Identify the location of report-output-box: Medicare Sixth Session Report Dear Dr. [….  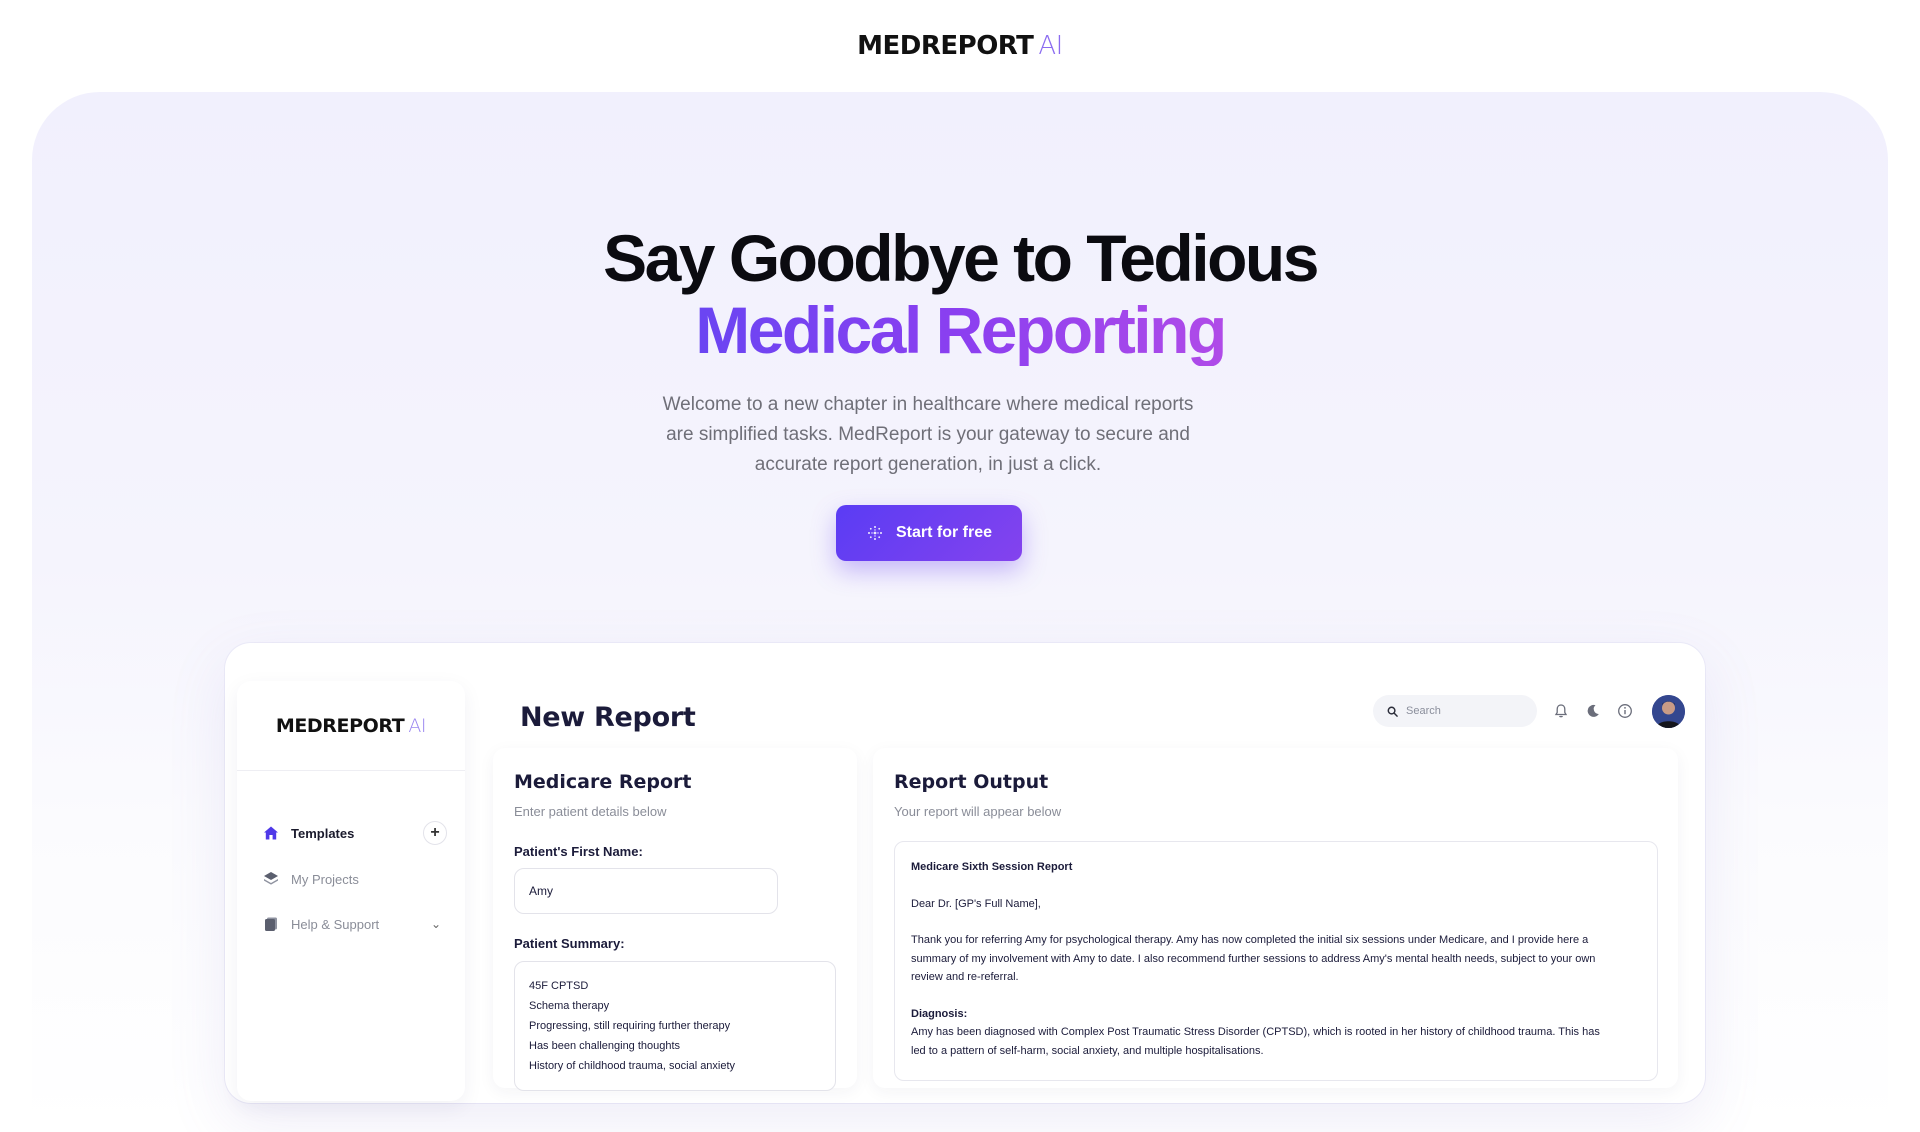
(1276, 961).